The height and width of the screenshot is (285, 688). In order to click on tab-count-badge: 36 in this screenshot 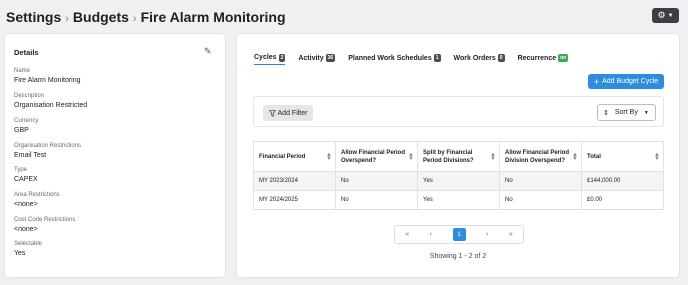, I will do `click(330, 58)`.